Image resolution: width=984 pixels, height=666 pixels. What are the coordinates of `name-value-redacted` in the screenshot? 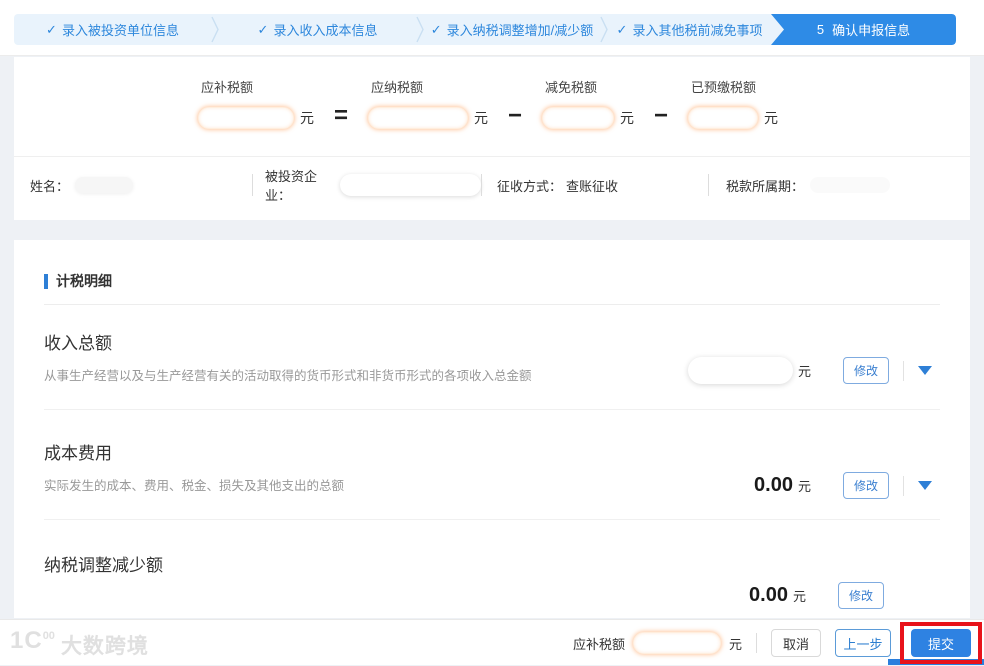 It's located at (104, 185).